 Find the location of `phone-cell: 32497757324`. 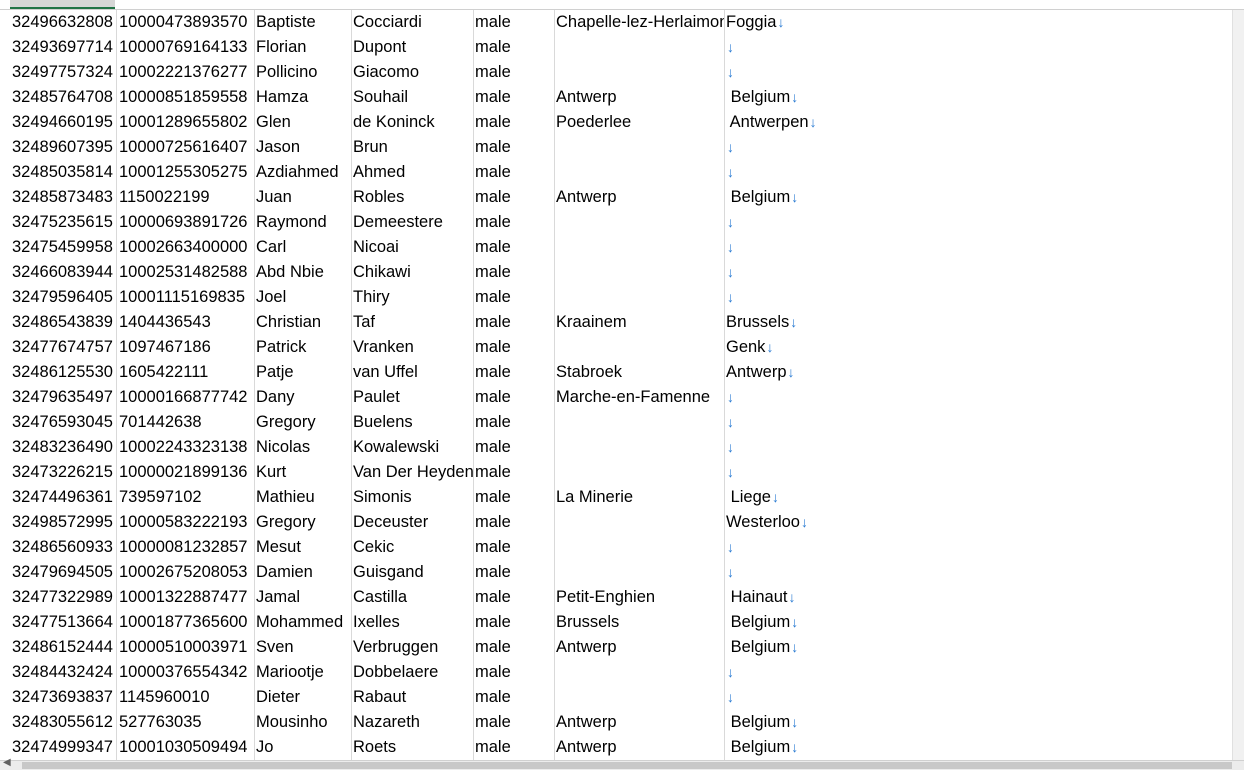

phone-cell: 32497757324 is located at coordinates (64, 72).